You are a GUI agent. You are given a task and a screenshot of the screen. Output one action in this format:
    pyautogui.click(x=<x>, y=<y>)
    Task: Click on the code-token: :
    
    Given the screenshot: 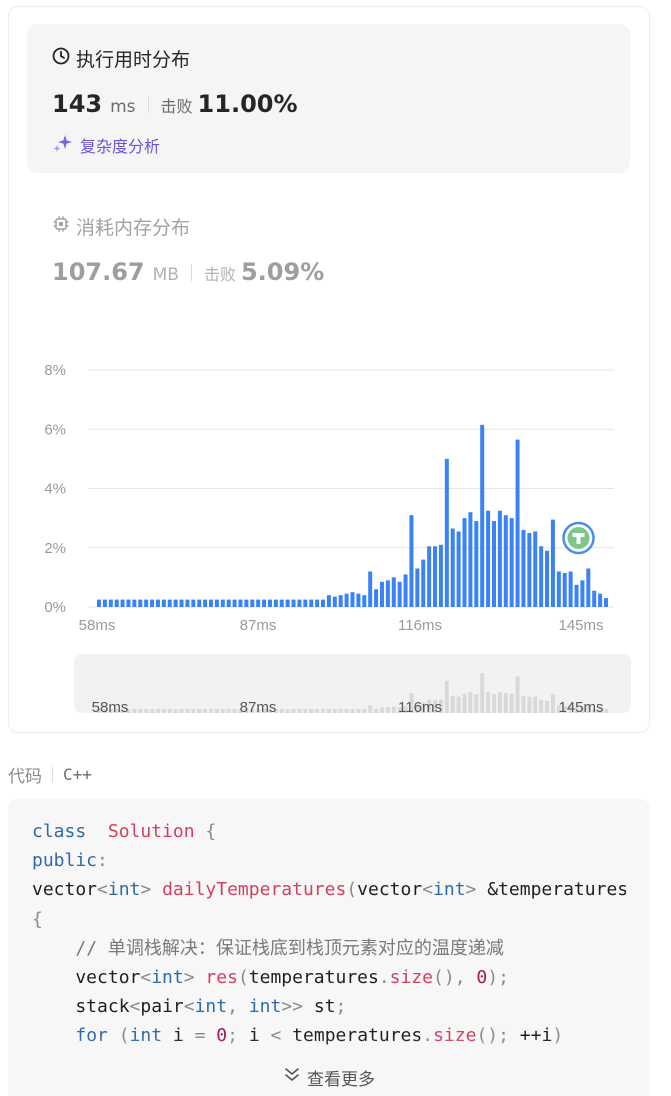 What is the action you would take?
    pyautogui.click(x=102, y=861)
    